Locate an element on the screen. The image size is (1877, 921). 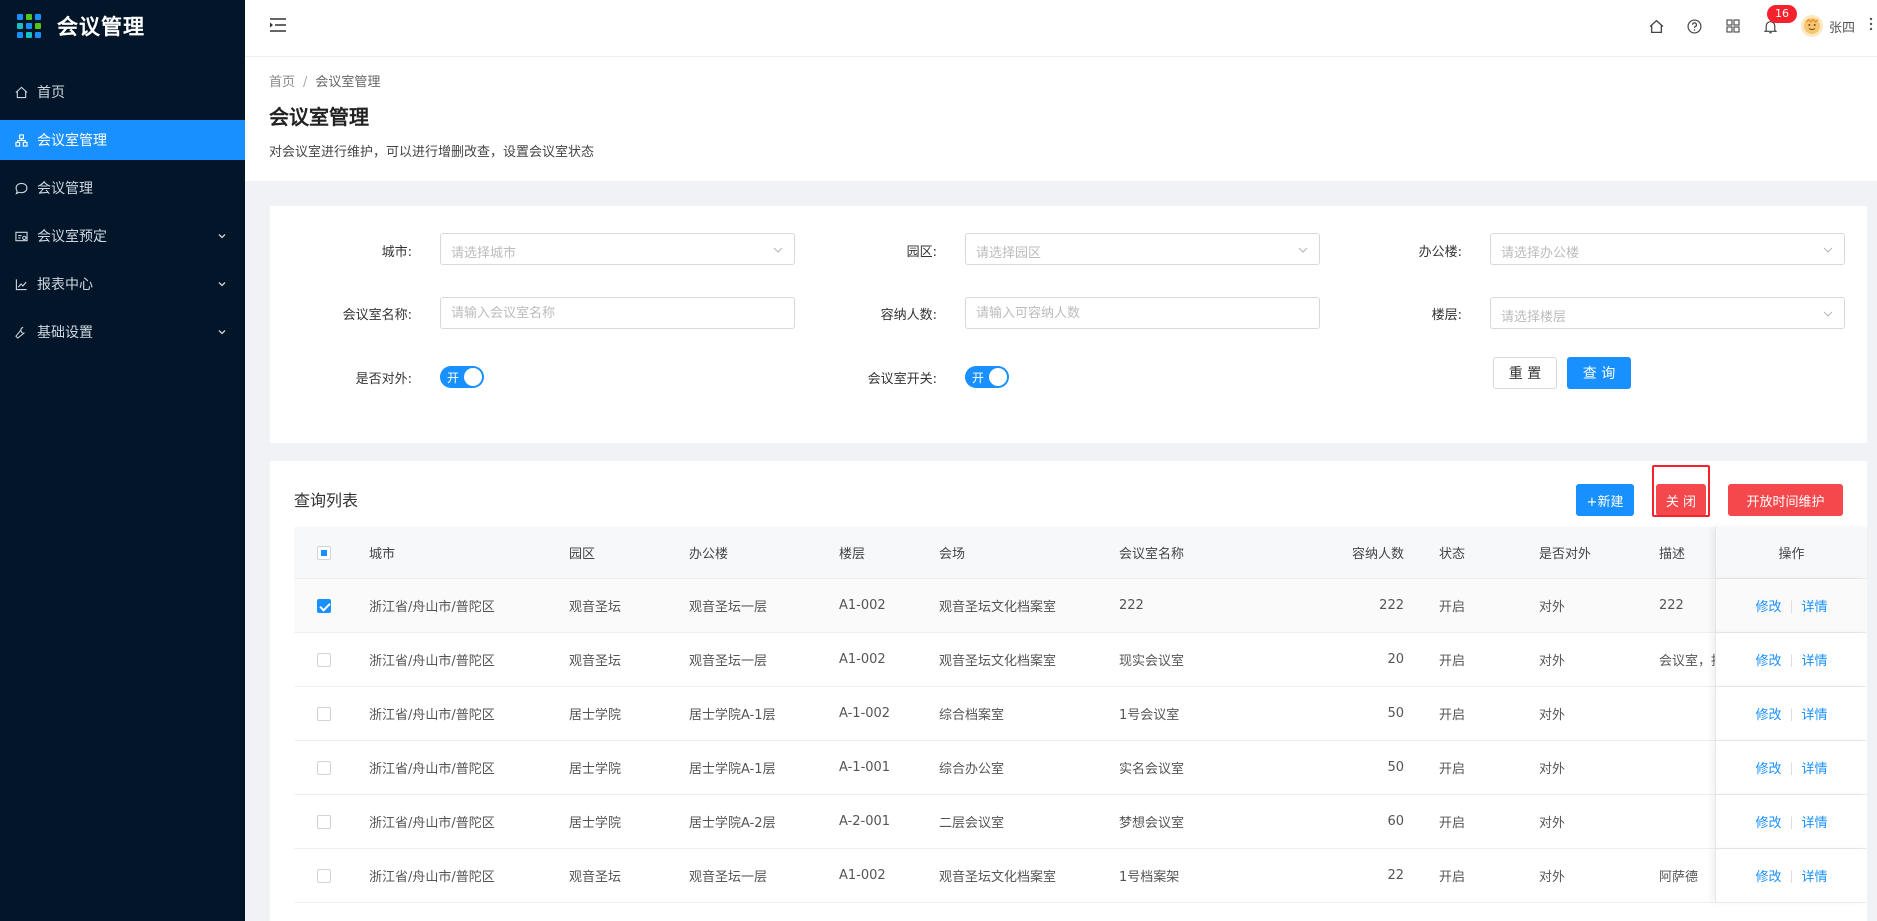
sidebar-item-room-booking: 会议室预定 is located at coordinates (122, 236).